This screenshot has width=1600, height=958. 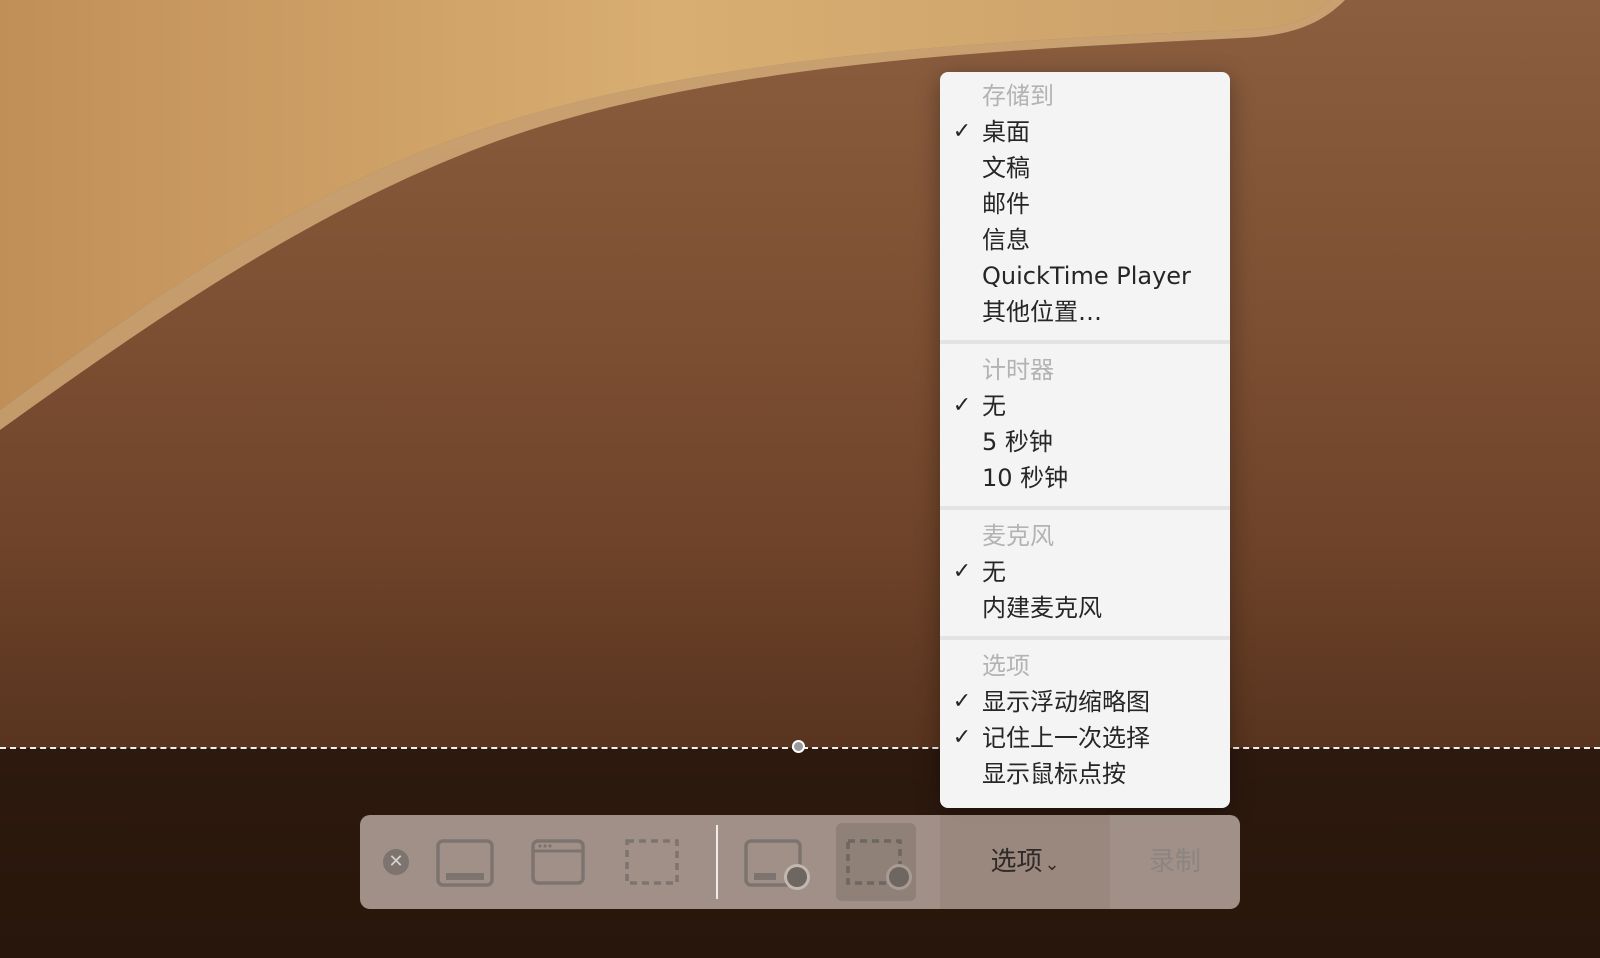 I want to click on menu-item-timer-none: ✓ 无, so click(x=1085, y=406).